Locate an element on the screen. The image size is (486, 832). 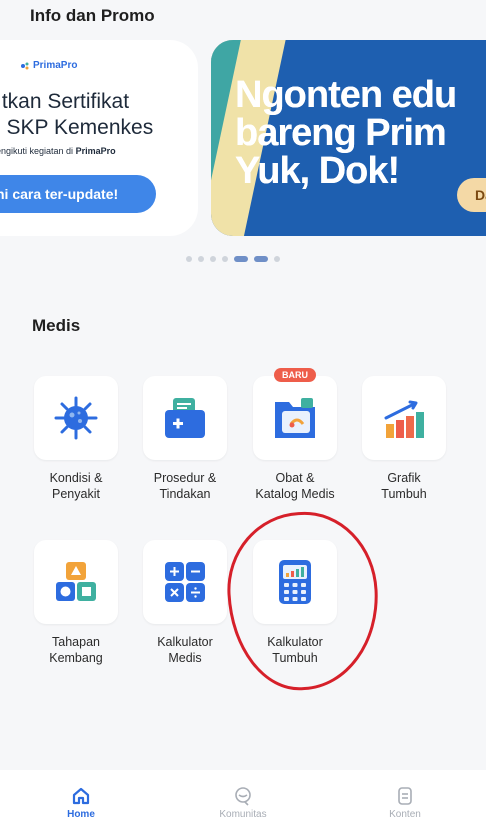
tile-label: Kalkulator Tumbuh is located at coordinates (295, 650).